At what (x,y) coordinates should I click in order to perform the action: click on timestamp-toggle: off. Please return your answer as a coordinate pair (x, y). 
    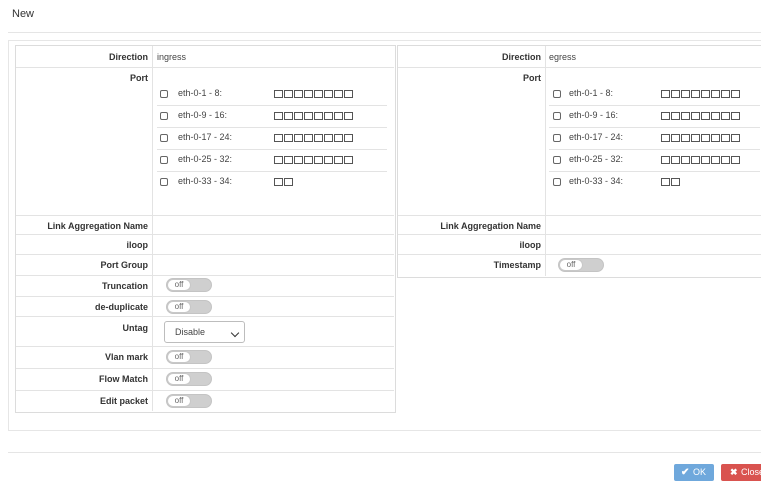
    Looking at the image, I should click on (581, 265).